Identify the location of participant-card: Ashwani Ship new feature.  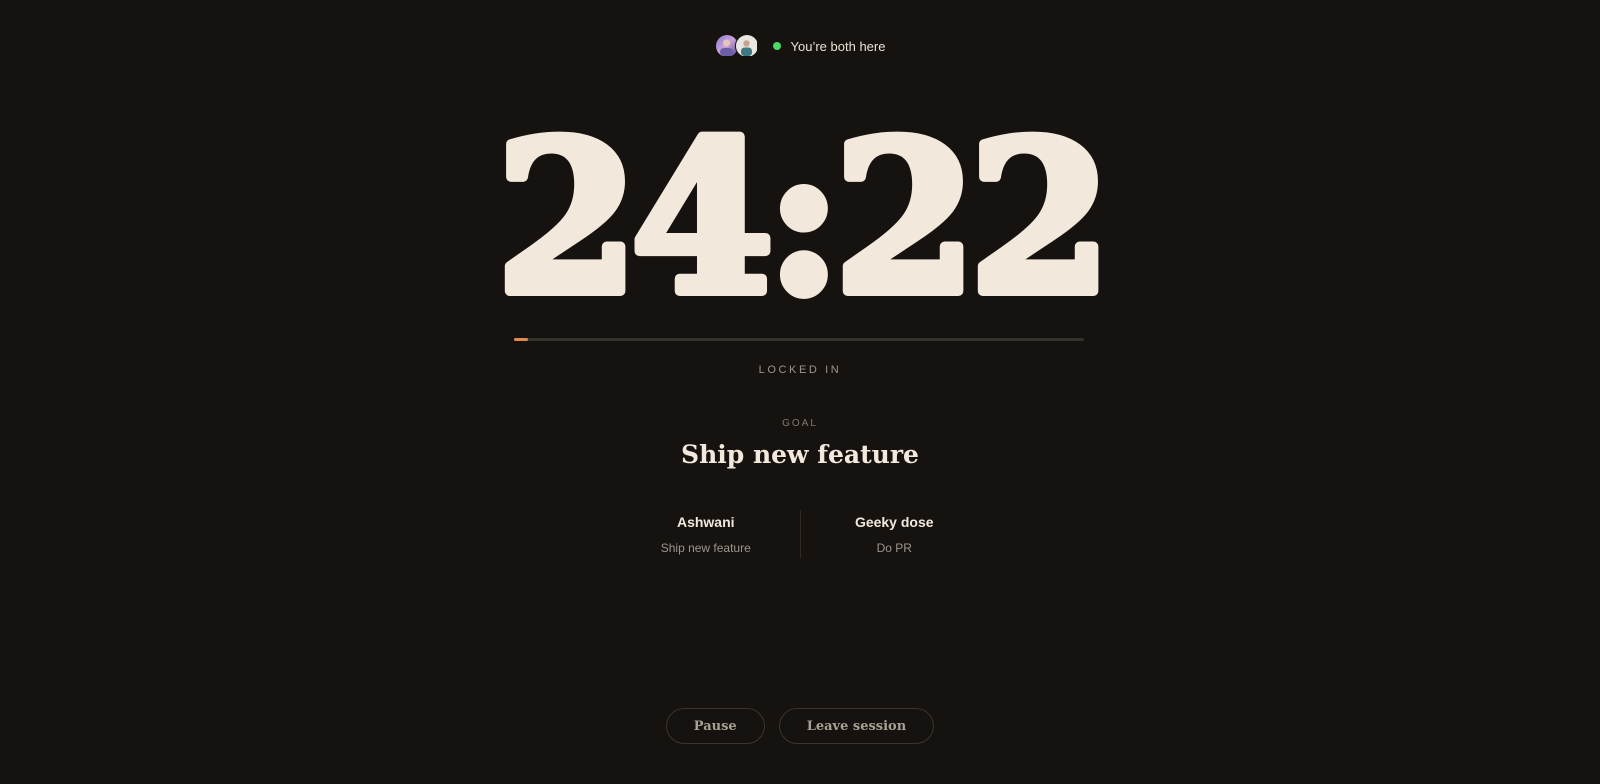
(706, 535).